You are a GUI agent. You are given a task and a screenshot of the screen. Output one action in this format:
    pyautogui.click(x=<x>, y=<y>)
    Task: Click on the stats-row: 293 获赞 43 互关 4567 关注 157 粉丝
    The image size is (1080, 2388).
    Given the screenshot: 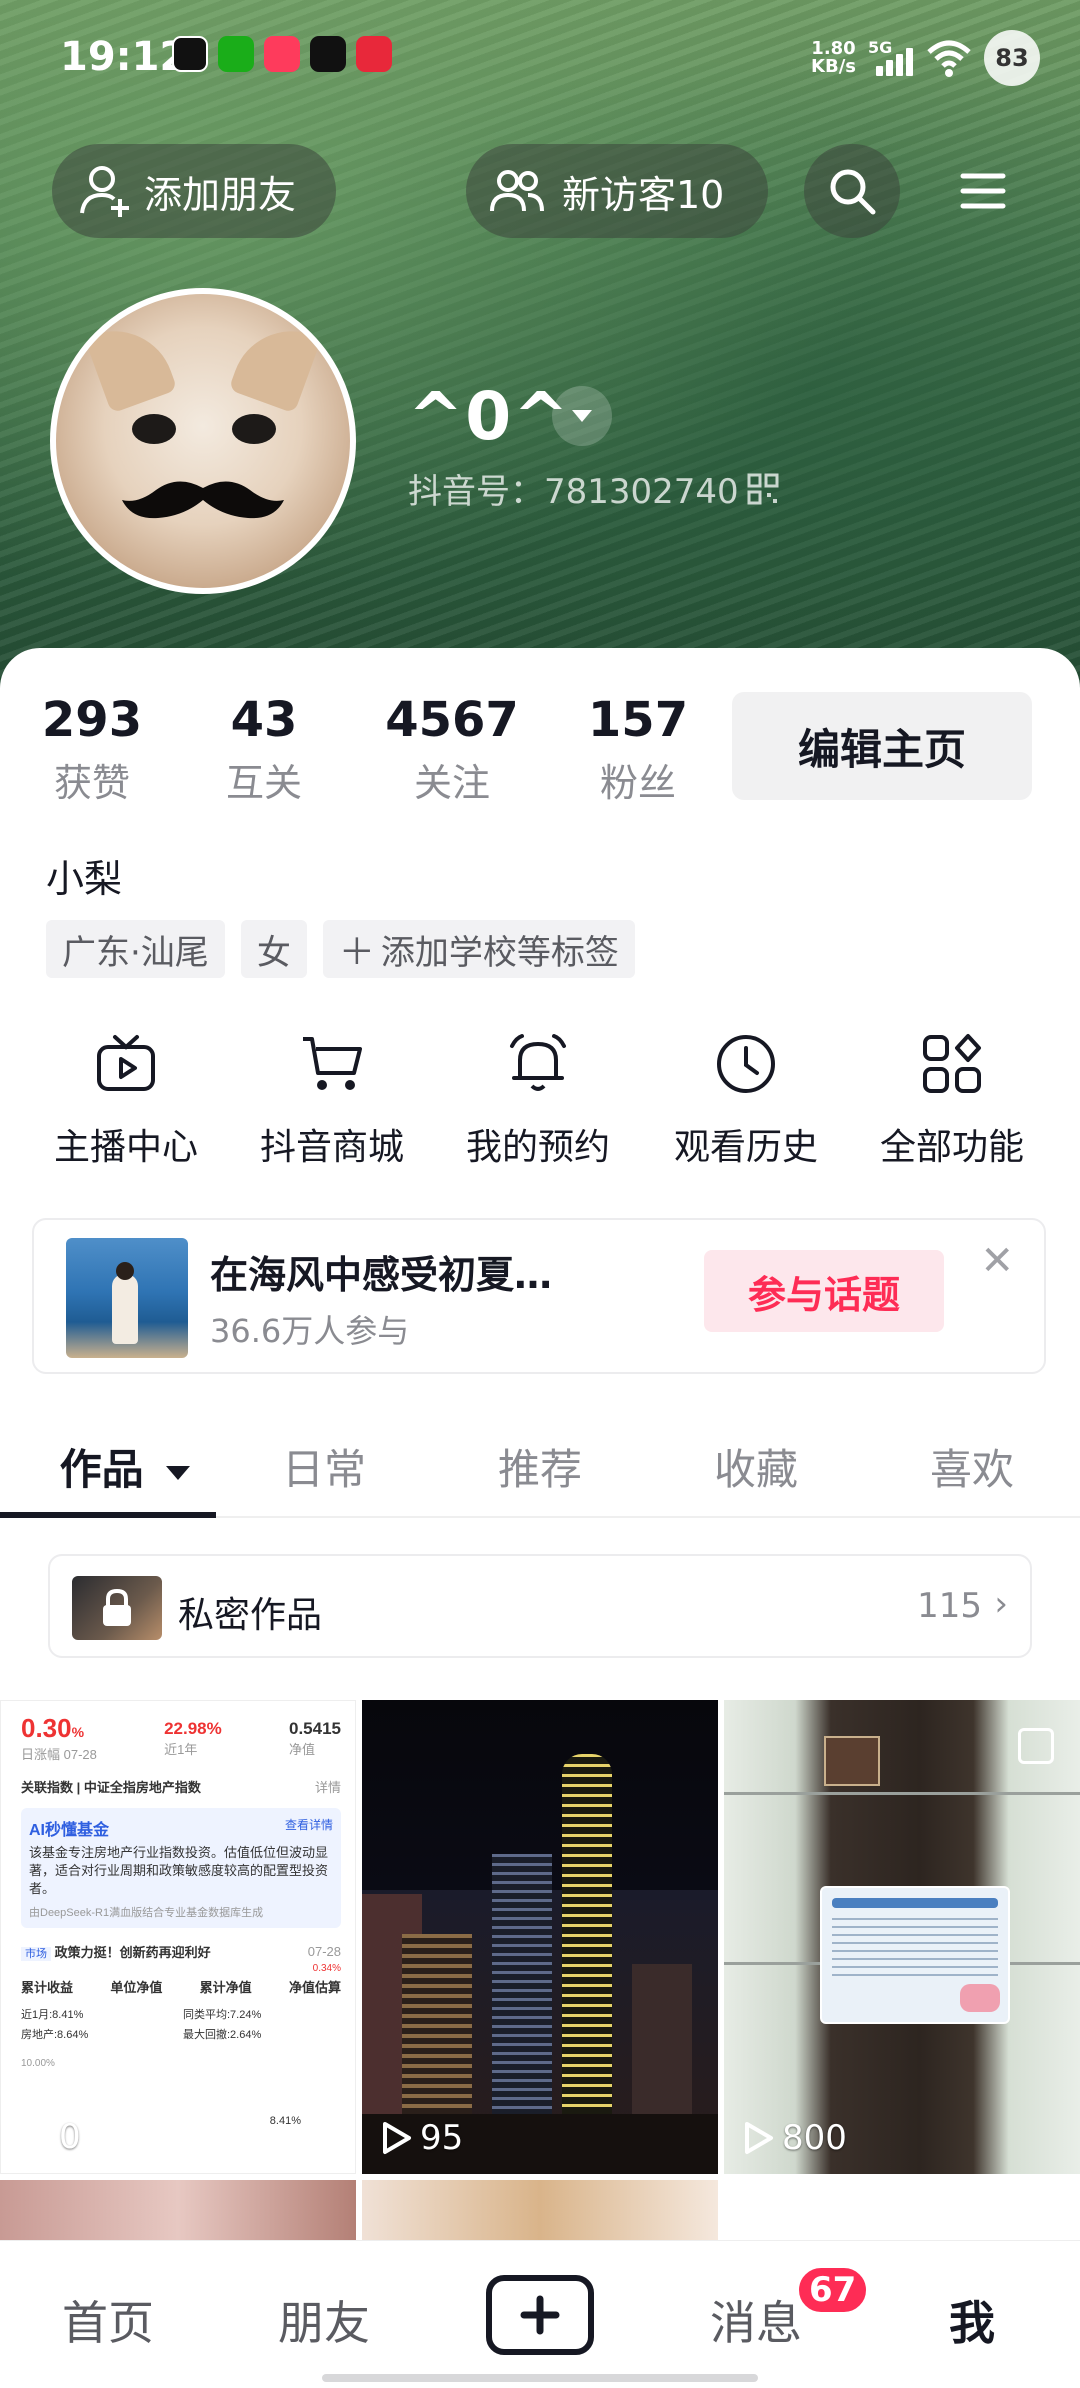 What is the action you would take?
    pyautogui.click(x=360, y=752)
    